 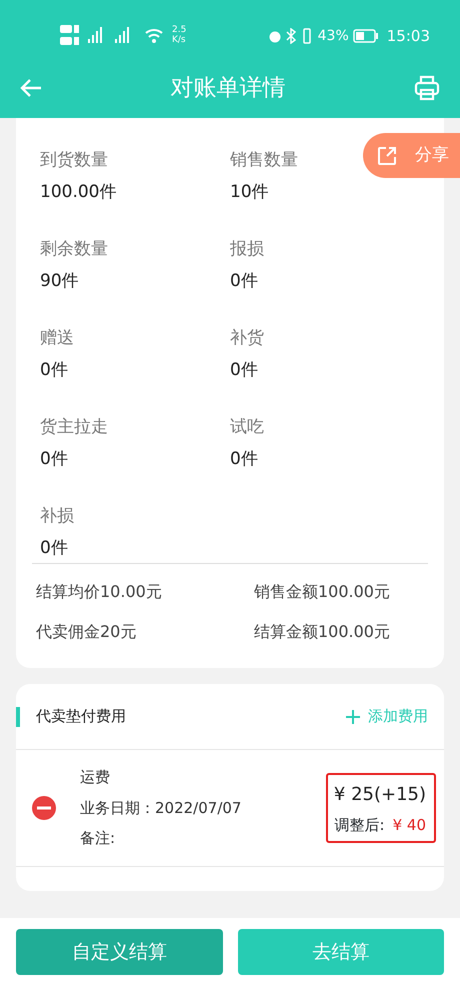 What do you see at coordinates (57, 338) in the screenshot?
I see `stat-label: 赠送` at bounding box center [57, 338].